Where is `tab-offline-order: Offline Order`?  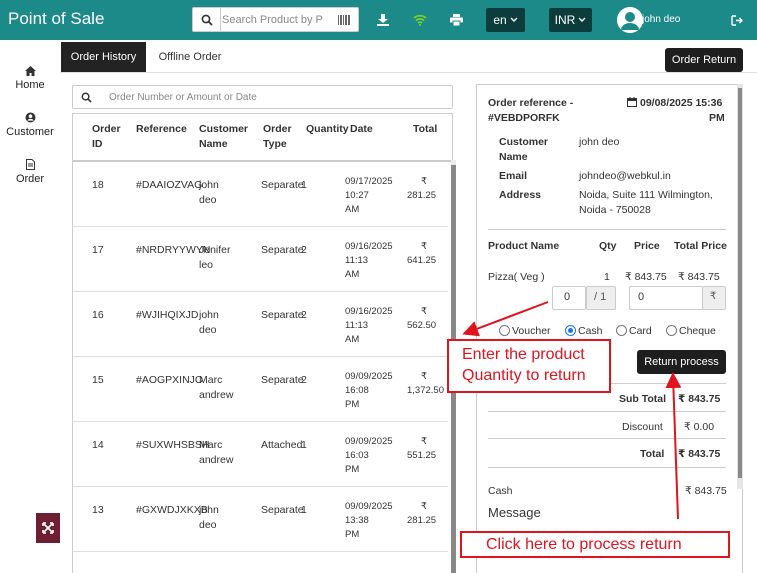
tab-offline-order: Offline Order is located at coordinates (190, 57).